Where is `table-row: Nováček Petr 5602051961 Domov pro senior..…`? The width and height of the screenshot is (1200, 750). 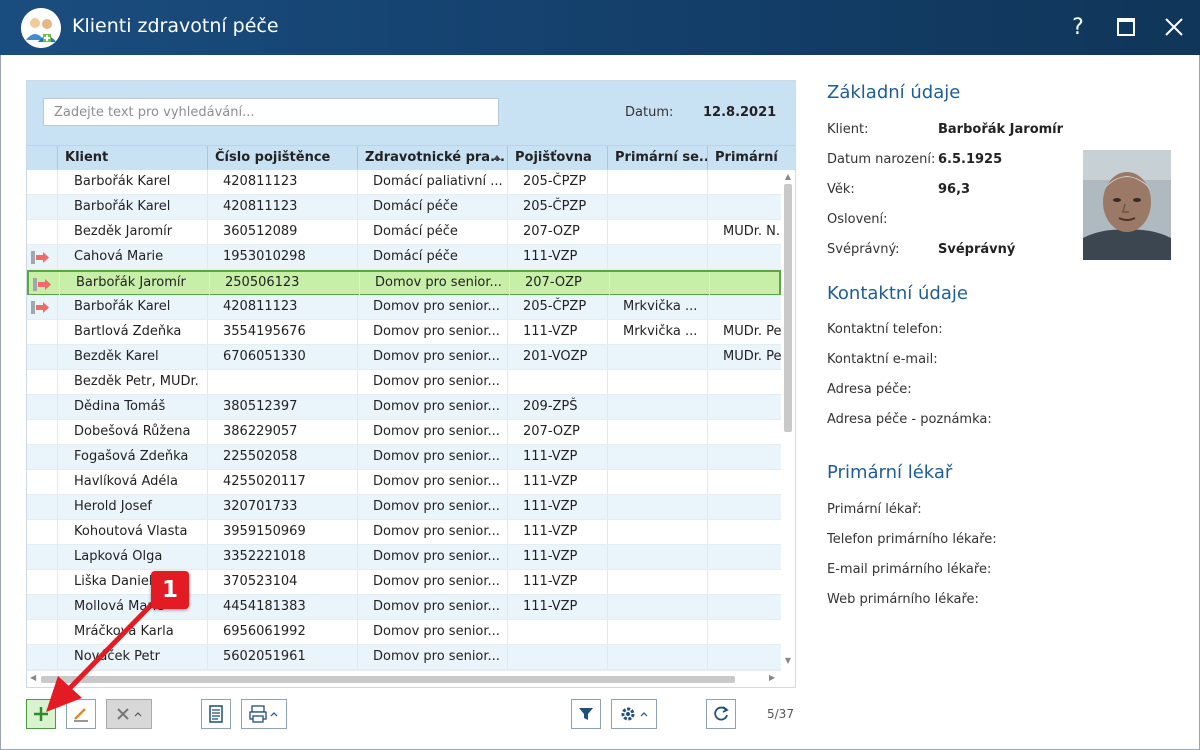
table-row: Nováček Petr 5602051961 Domov pro senior..… is located at coordinates (404, 657).